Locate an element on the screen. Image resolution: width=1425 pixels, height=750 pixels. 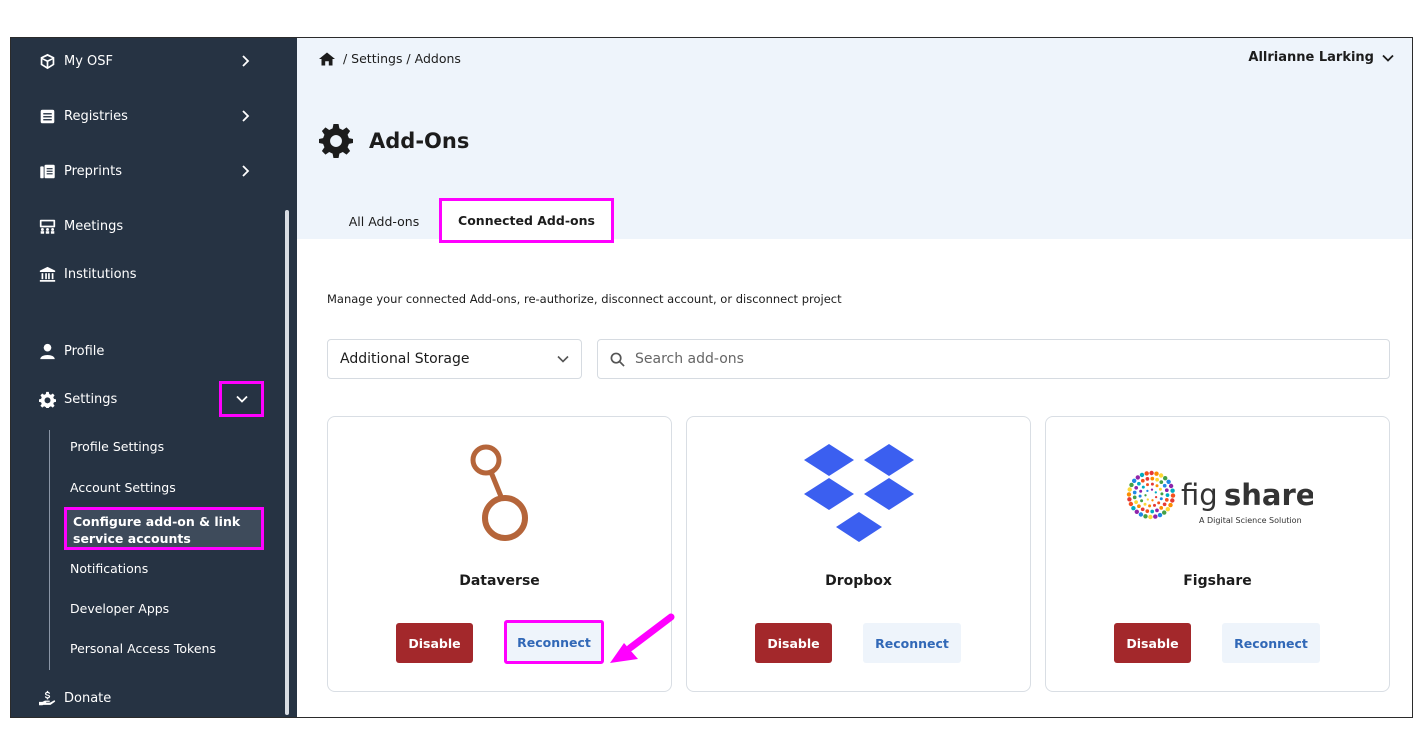
sidebar-item-preprints: Preprints is located at coordinates (79, 171).